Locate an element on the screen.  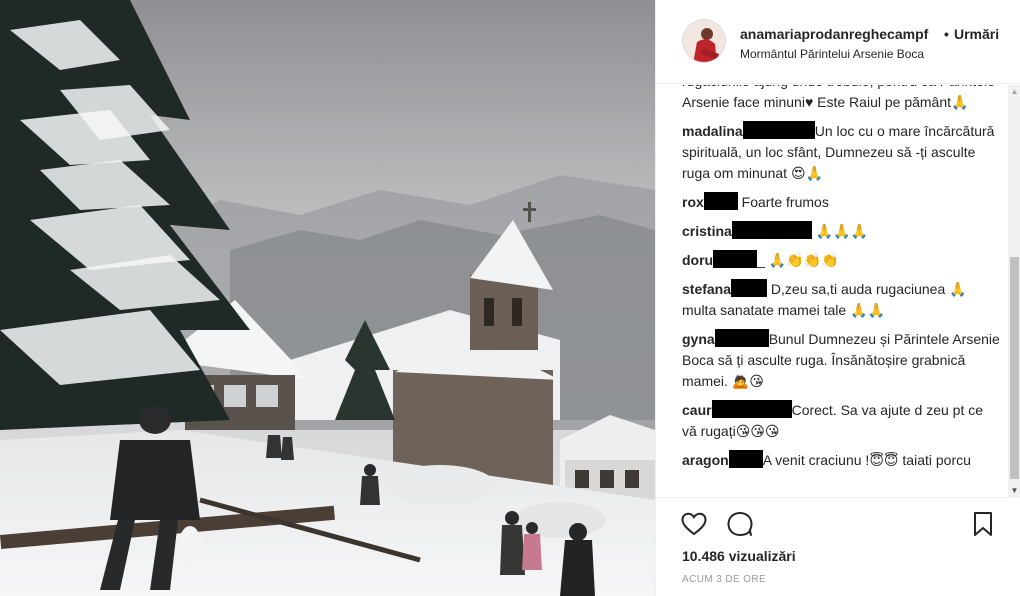
heart-outline-icon is located at coordinates (694, 524).